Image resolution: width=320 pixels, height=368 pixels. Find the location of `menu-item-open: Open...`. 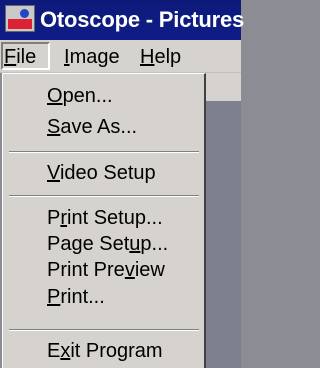

menu-item-open: Open... is located at coordinates (80, 96).